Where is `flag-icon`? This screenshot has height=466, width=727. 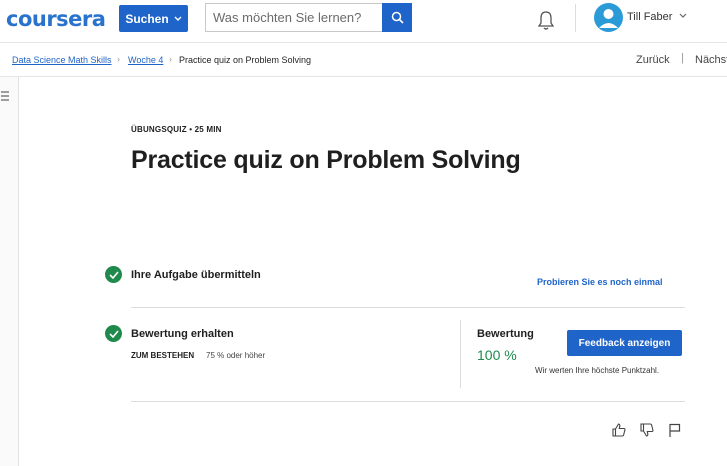 flag-icon is located at coordinates (675, 430).